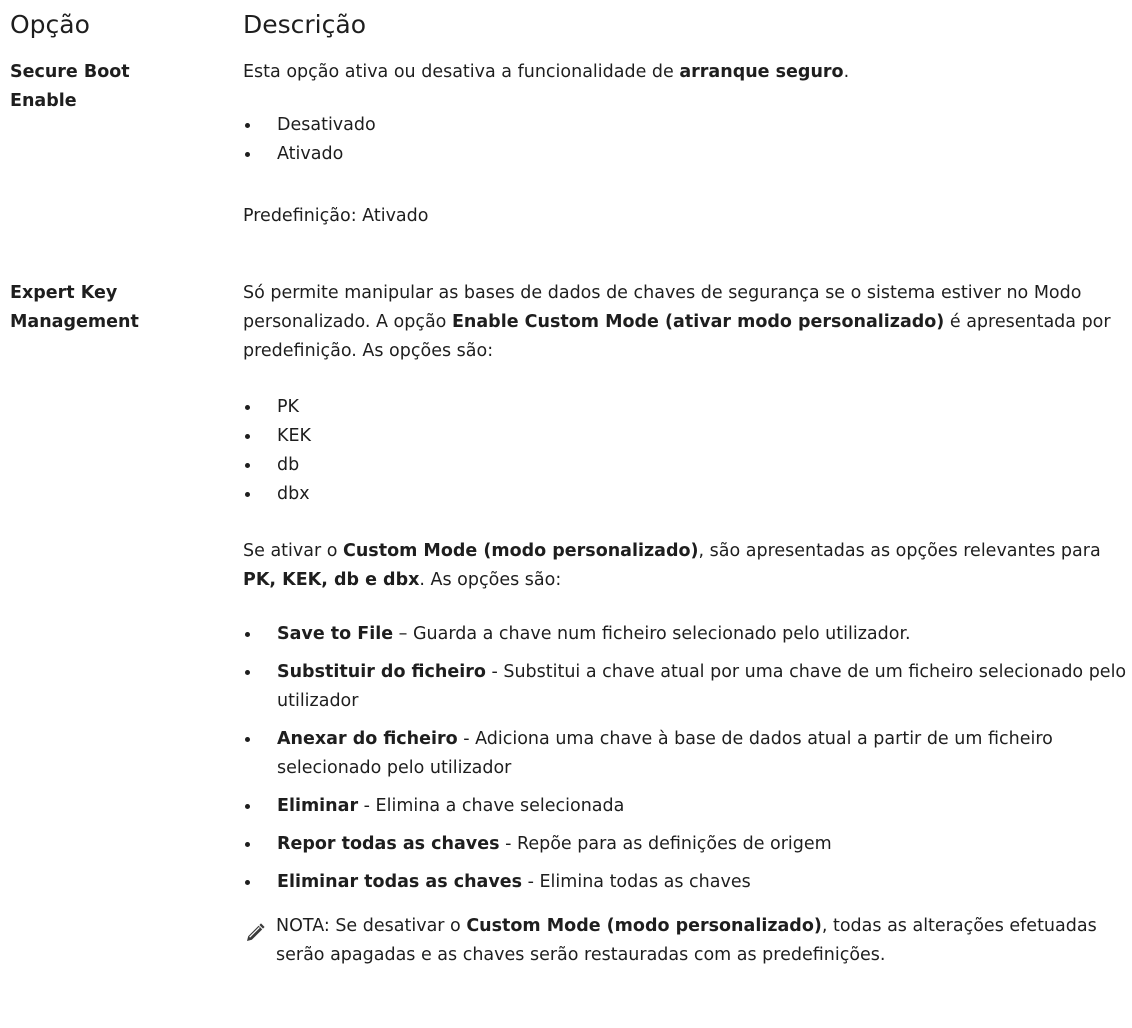 Image resolution: width=1132 pixels, height=1028 pixels. I want to click on key-database-list: PK KEK db dbx, so click(685, 451).